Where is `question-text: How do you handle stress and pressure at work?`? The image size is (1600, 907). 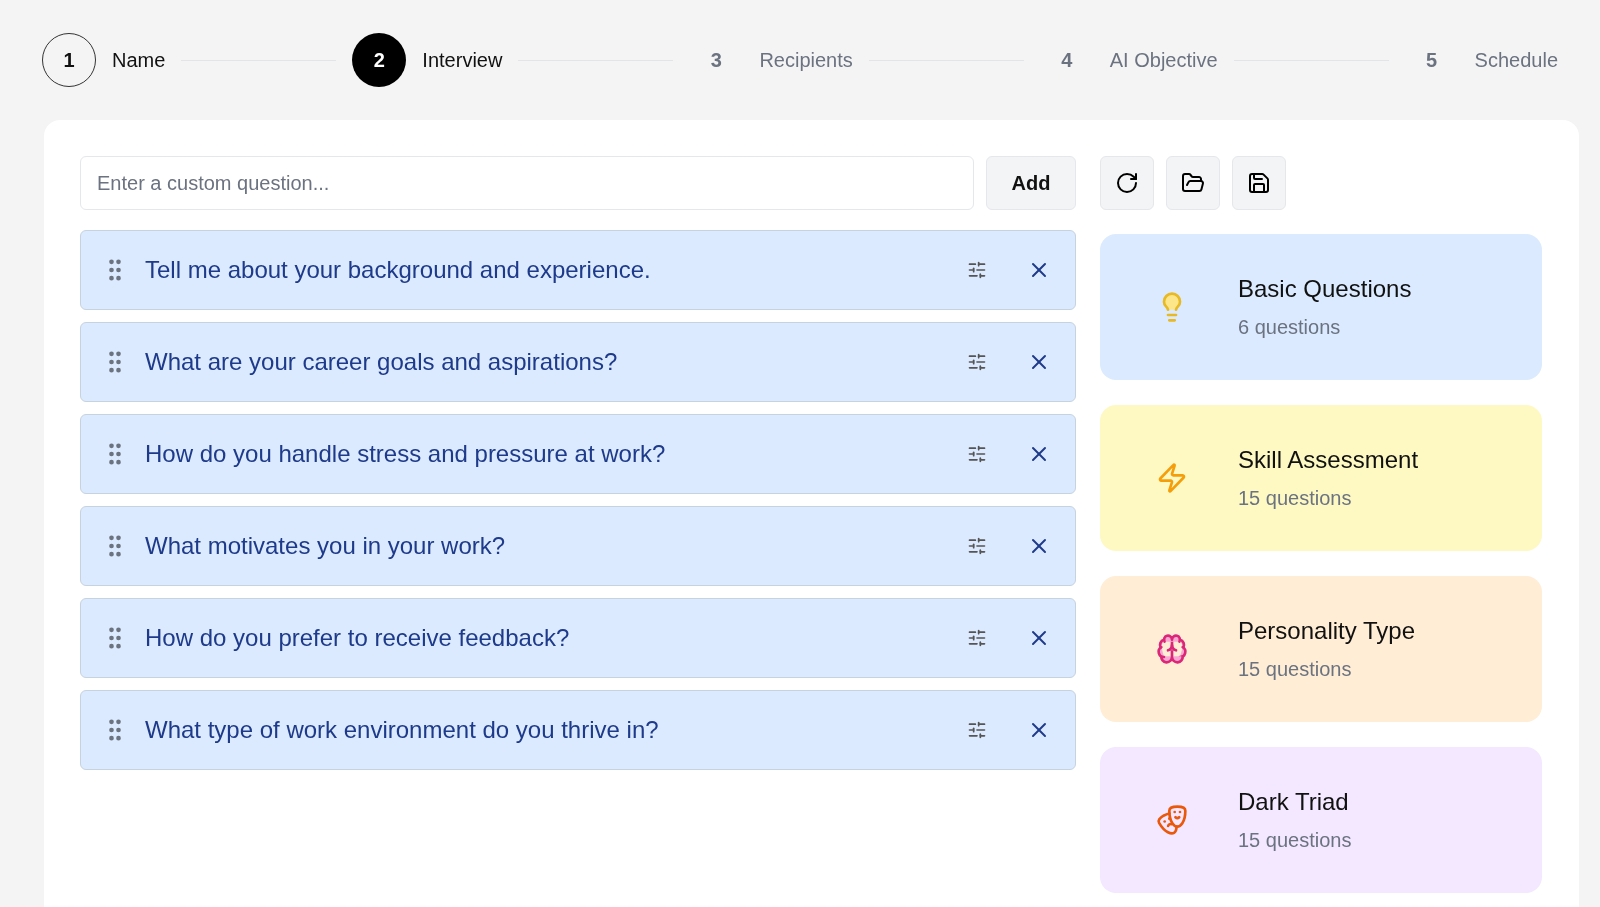 question-text: How do you handle stress and pressure at work? is located at coordinates (406, 454).